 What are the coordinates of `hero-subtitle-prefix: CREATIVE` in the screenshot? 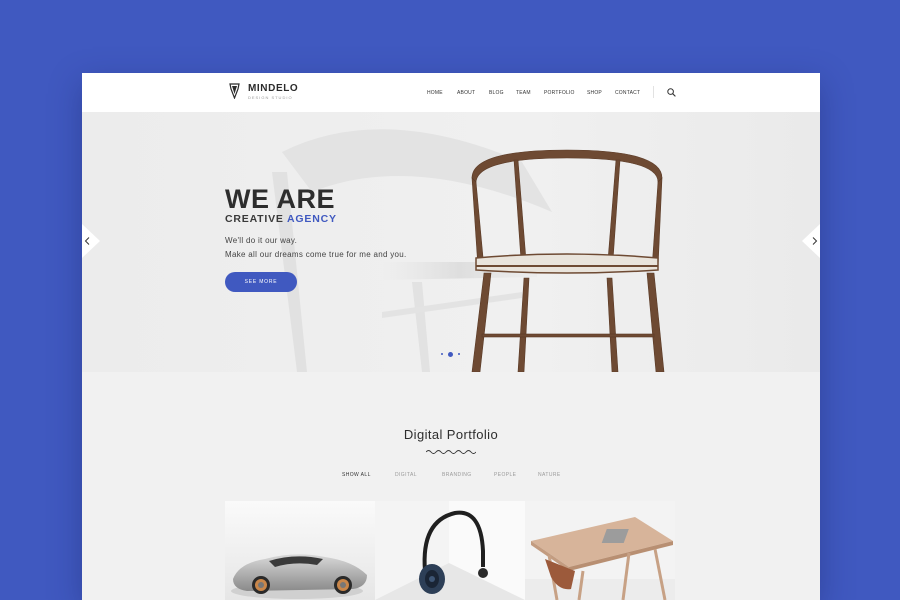 It's located at (254, 219).